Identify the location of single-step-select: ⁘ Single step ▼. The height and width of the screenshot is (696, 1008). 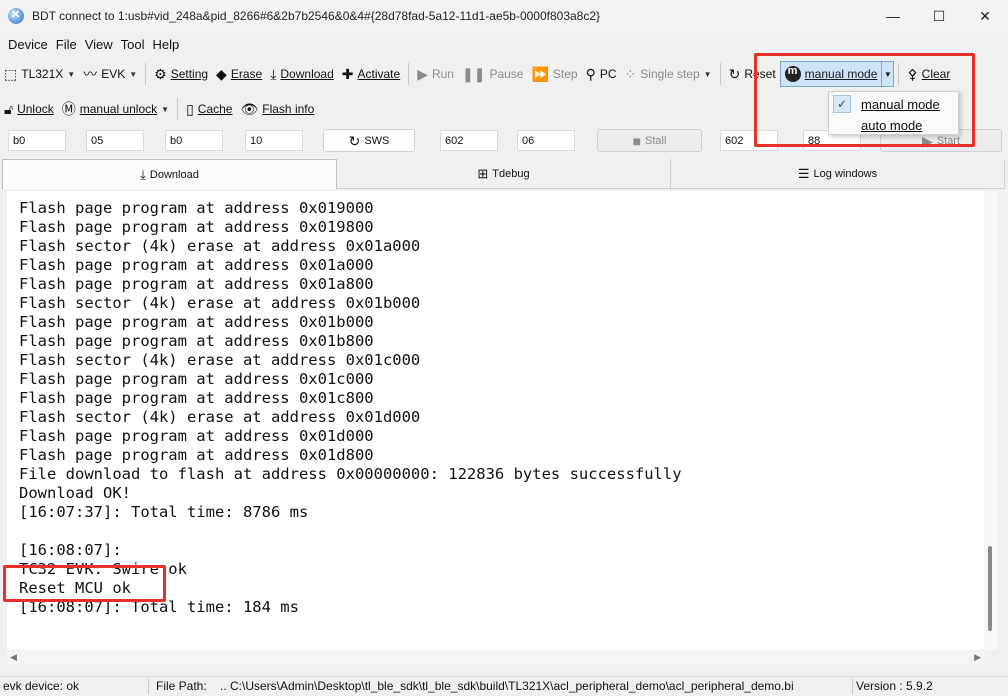
(668, 74).